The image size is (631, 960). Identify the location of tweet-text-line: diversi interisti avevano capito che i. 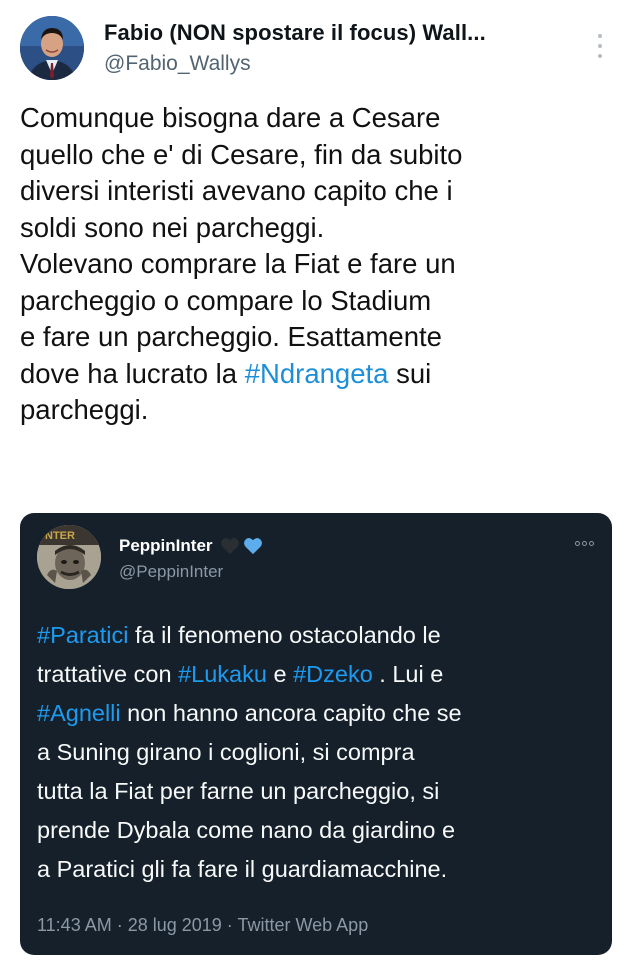
(320, 191).